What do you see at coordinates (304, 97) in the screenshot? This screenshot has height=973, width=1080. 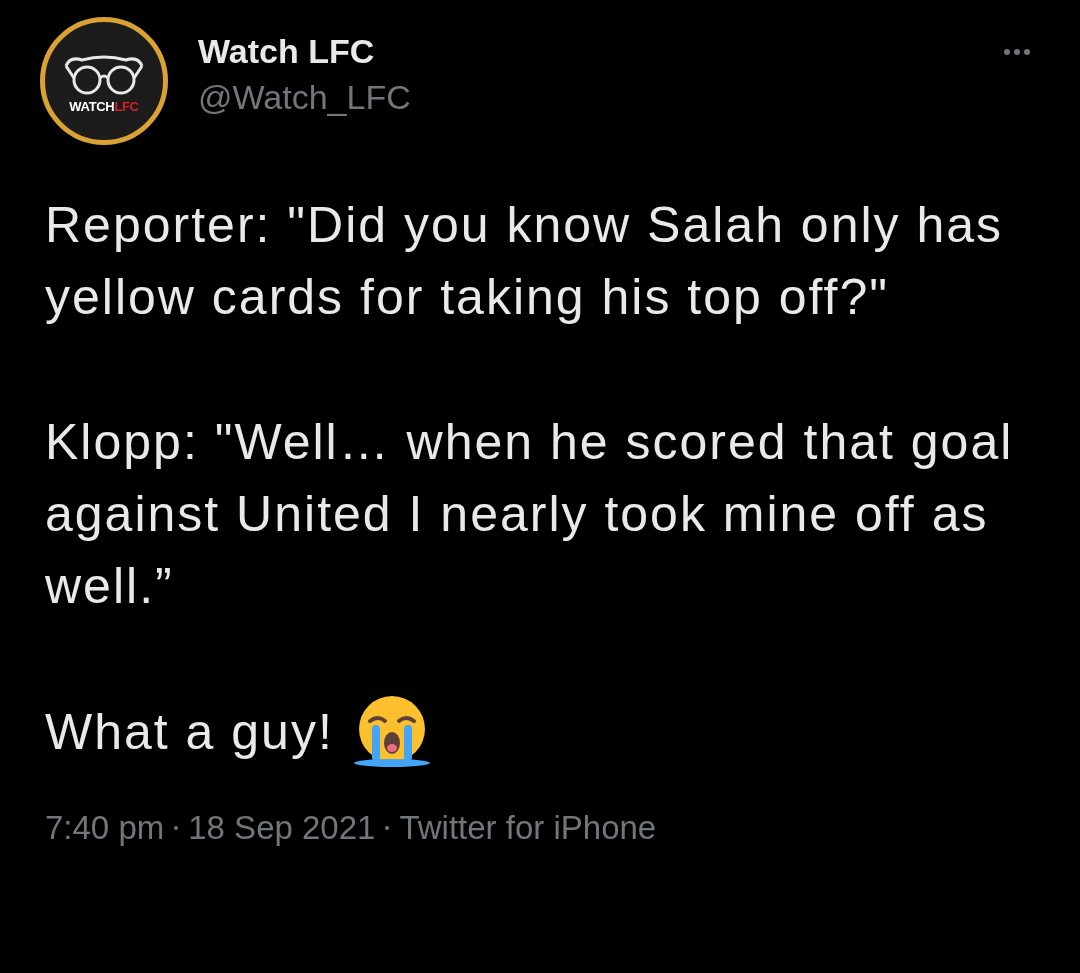 I see `author-handle: @Watch_LFC` at bounding box center [304, 97].